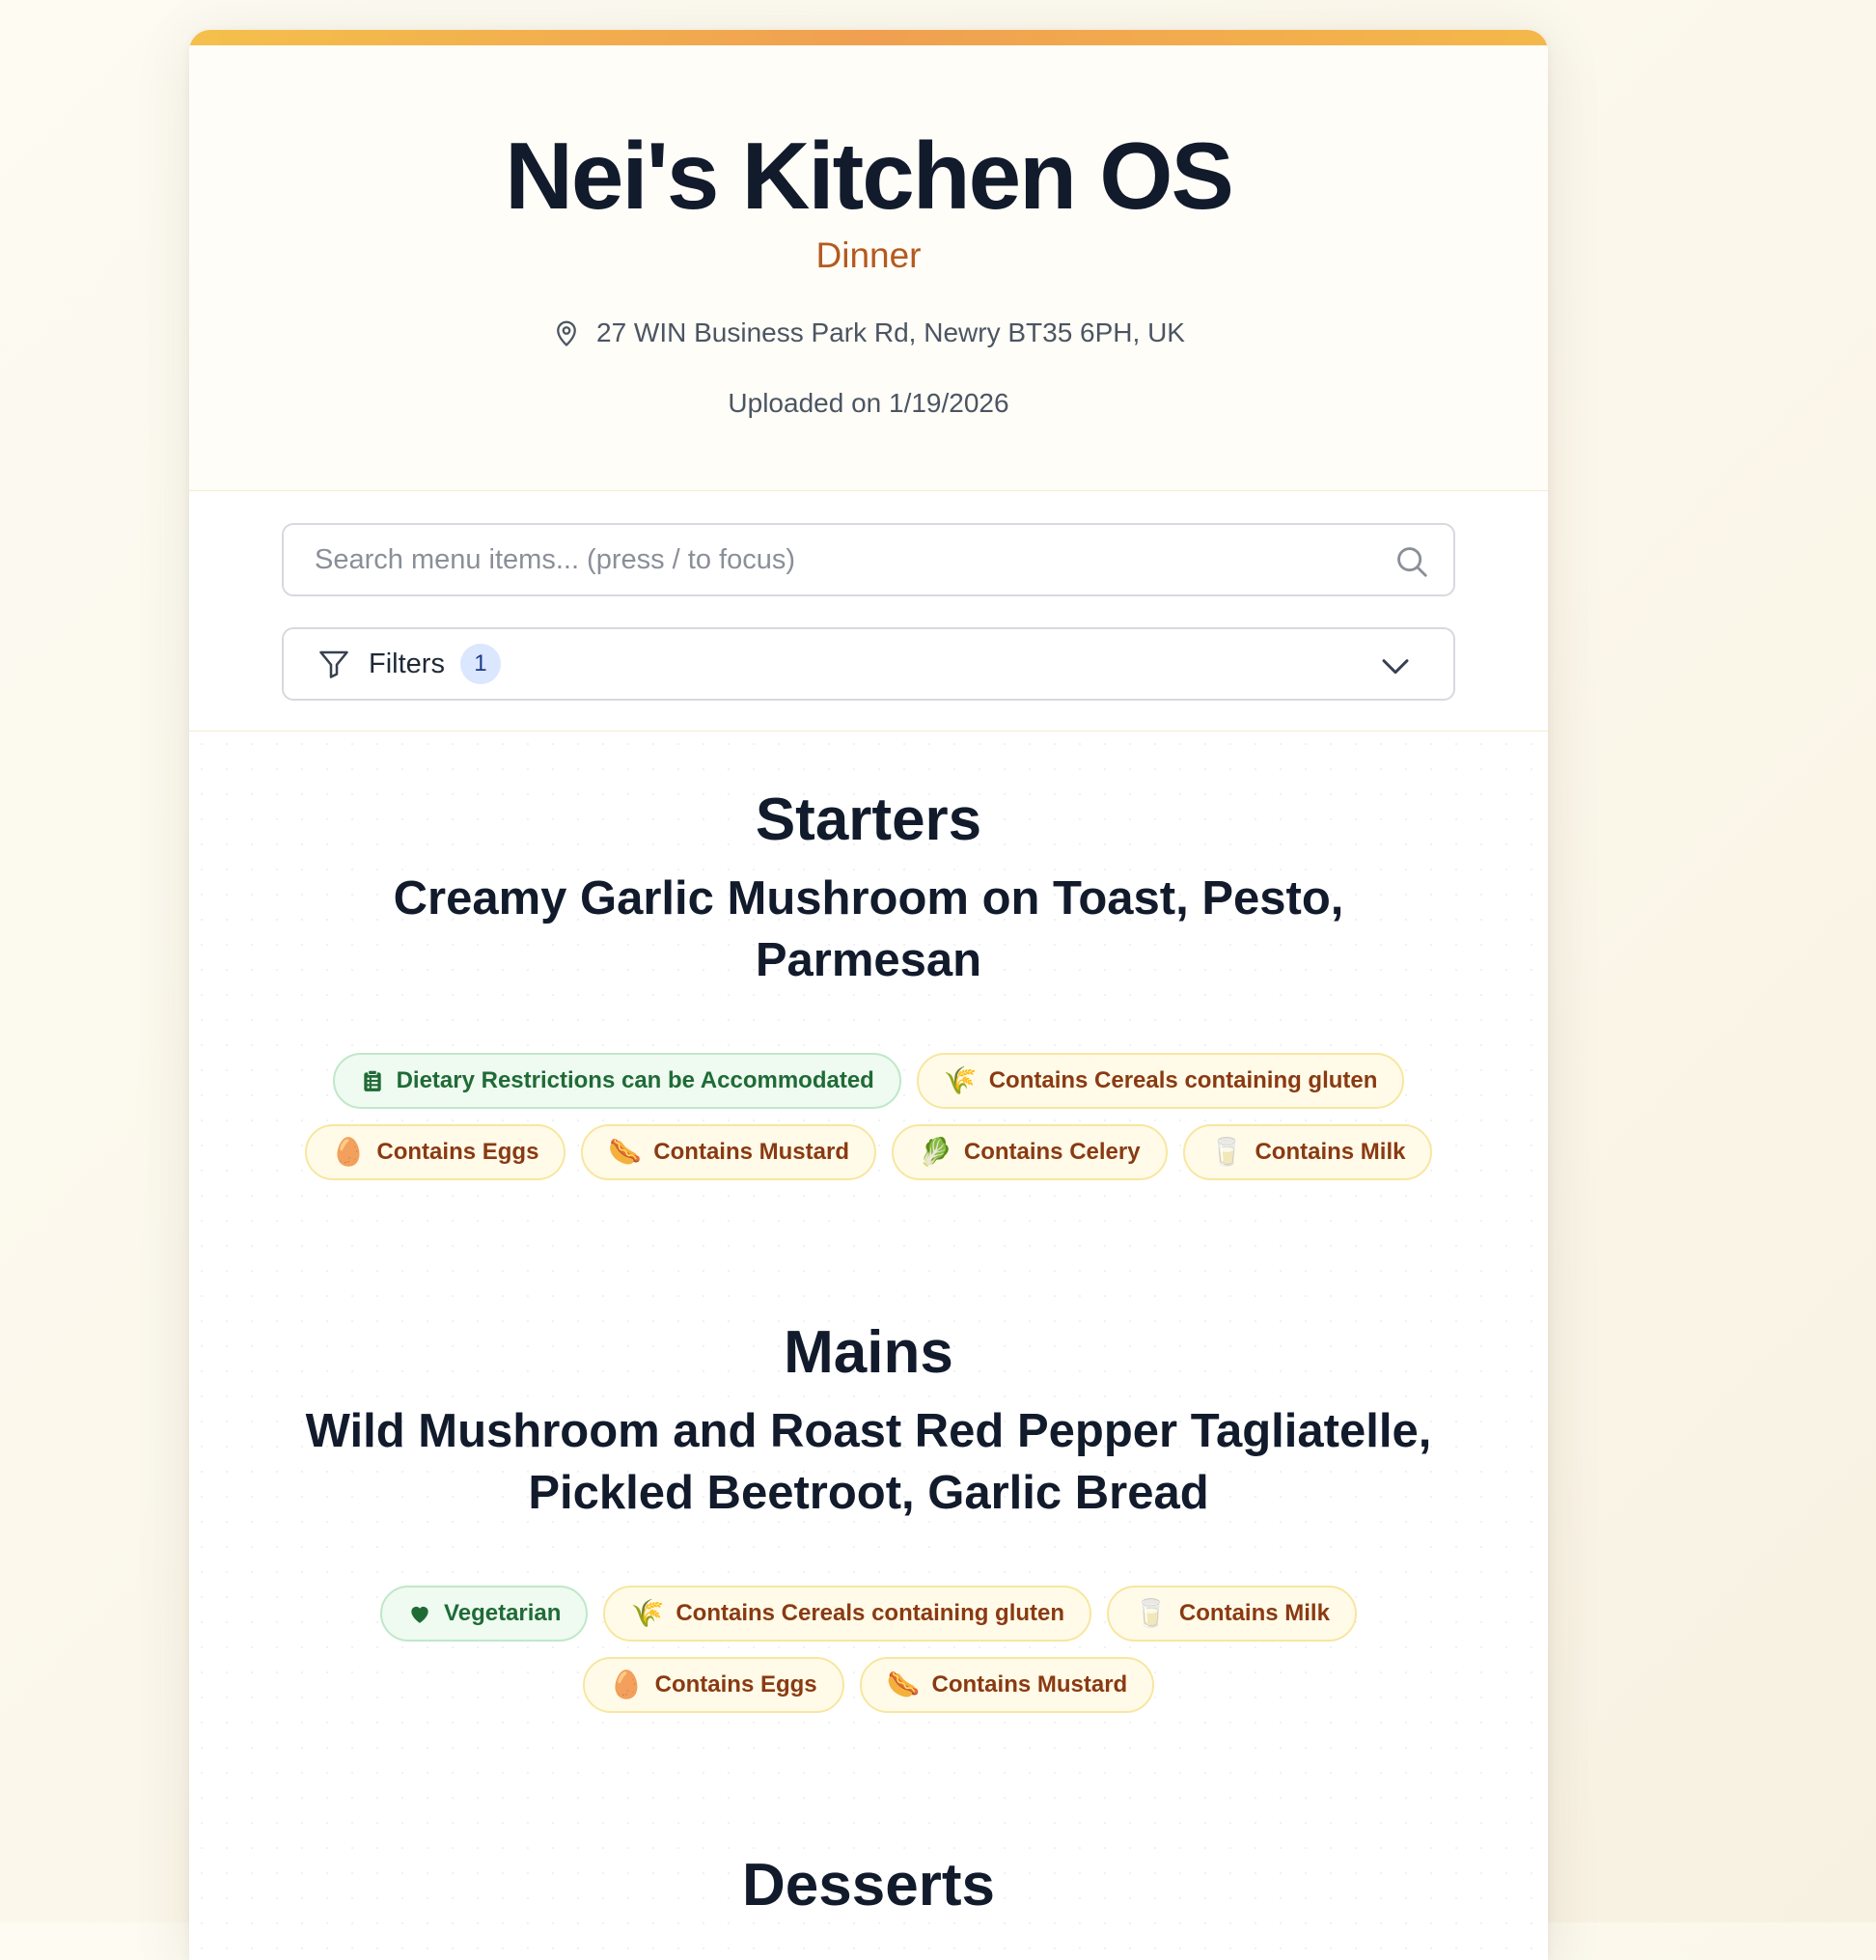 This screenshot has width=1876, height=1960. Describe the element at coordinates (1052, 1152) in the screenshot. I see `tag-label: Contains Celery` at that location.